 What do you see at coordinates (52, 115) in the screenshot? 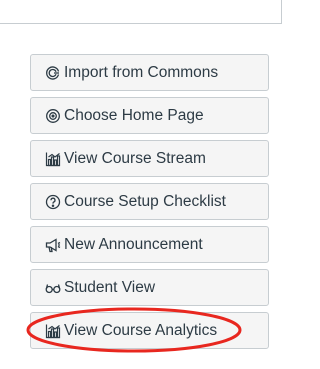
I see `target-icon` at bounding box center [52, 115].